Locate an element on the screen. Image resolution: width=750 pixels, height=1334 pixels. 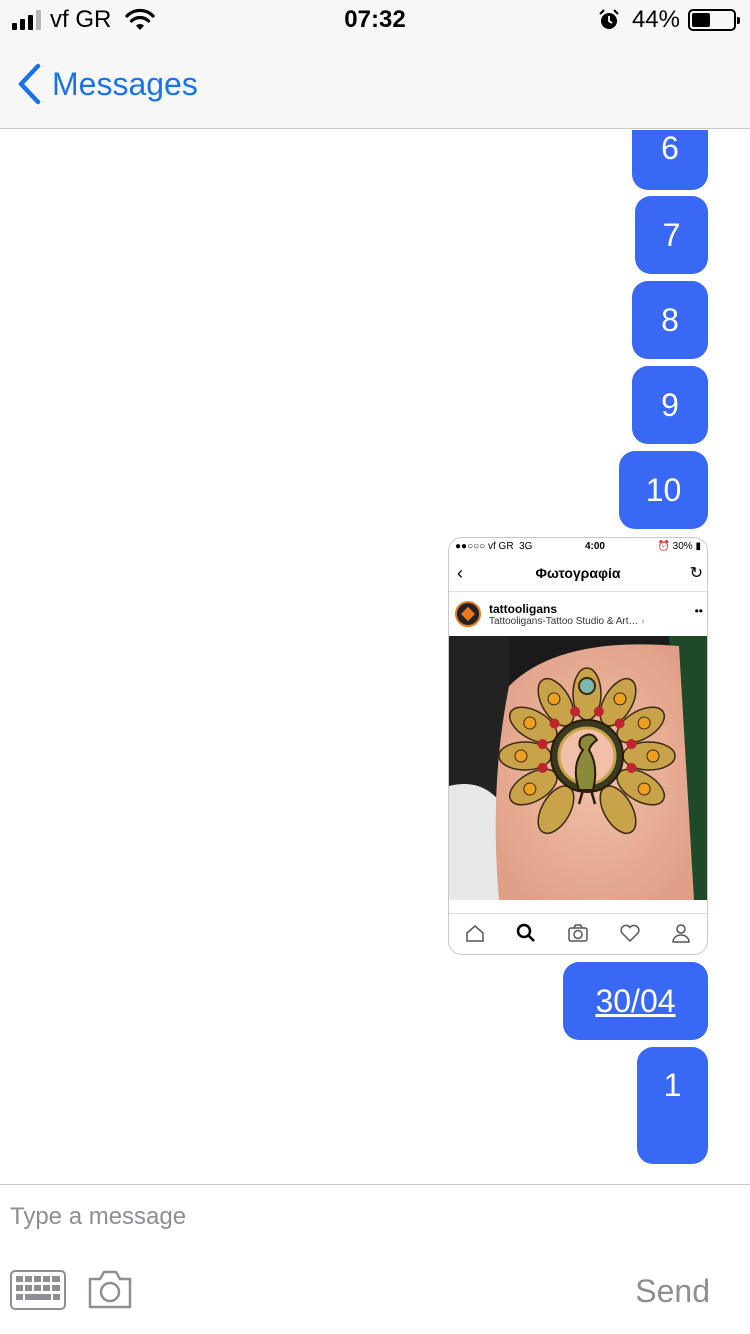
send-button: Send is located at coordinates (672, 1291).